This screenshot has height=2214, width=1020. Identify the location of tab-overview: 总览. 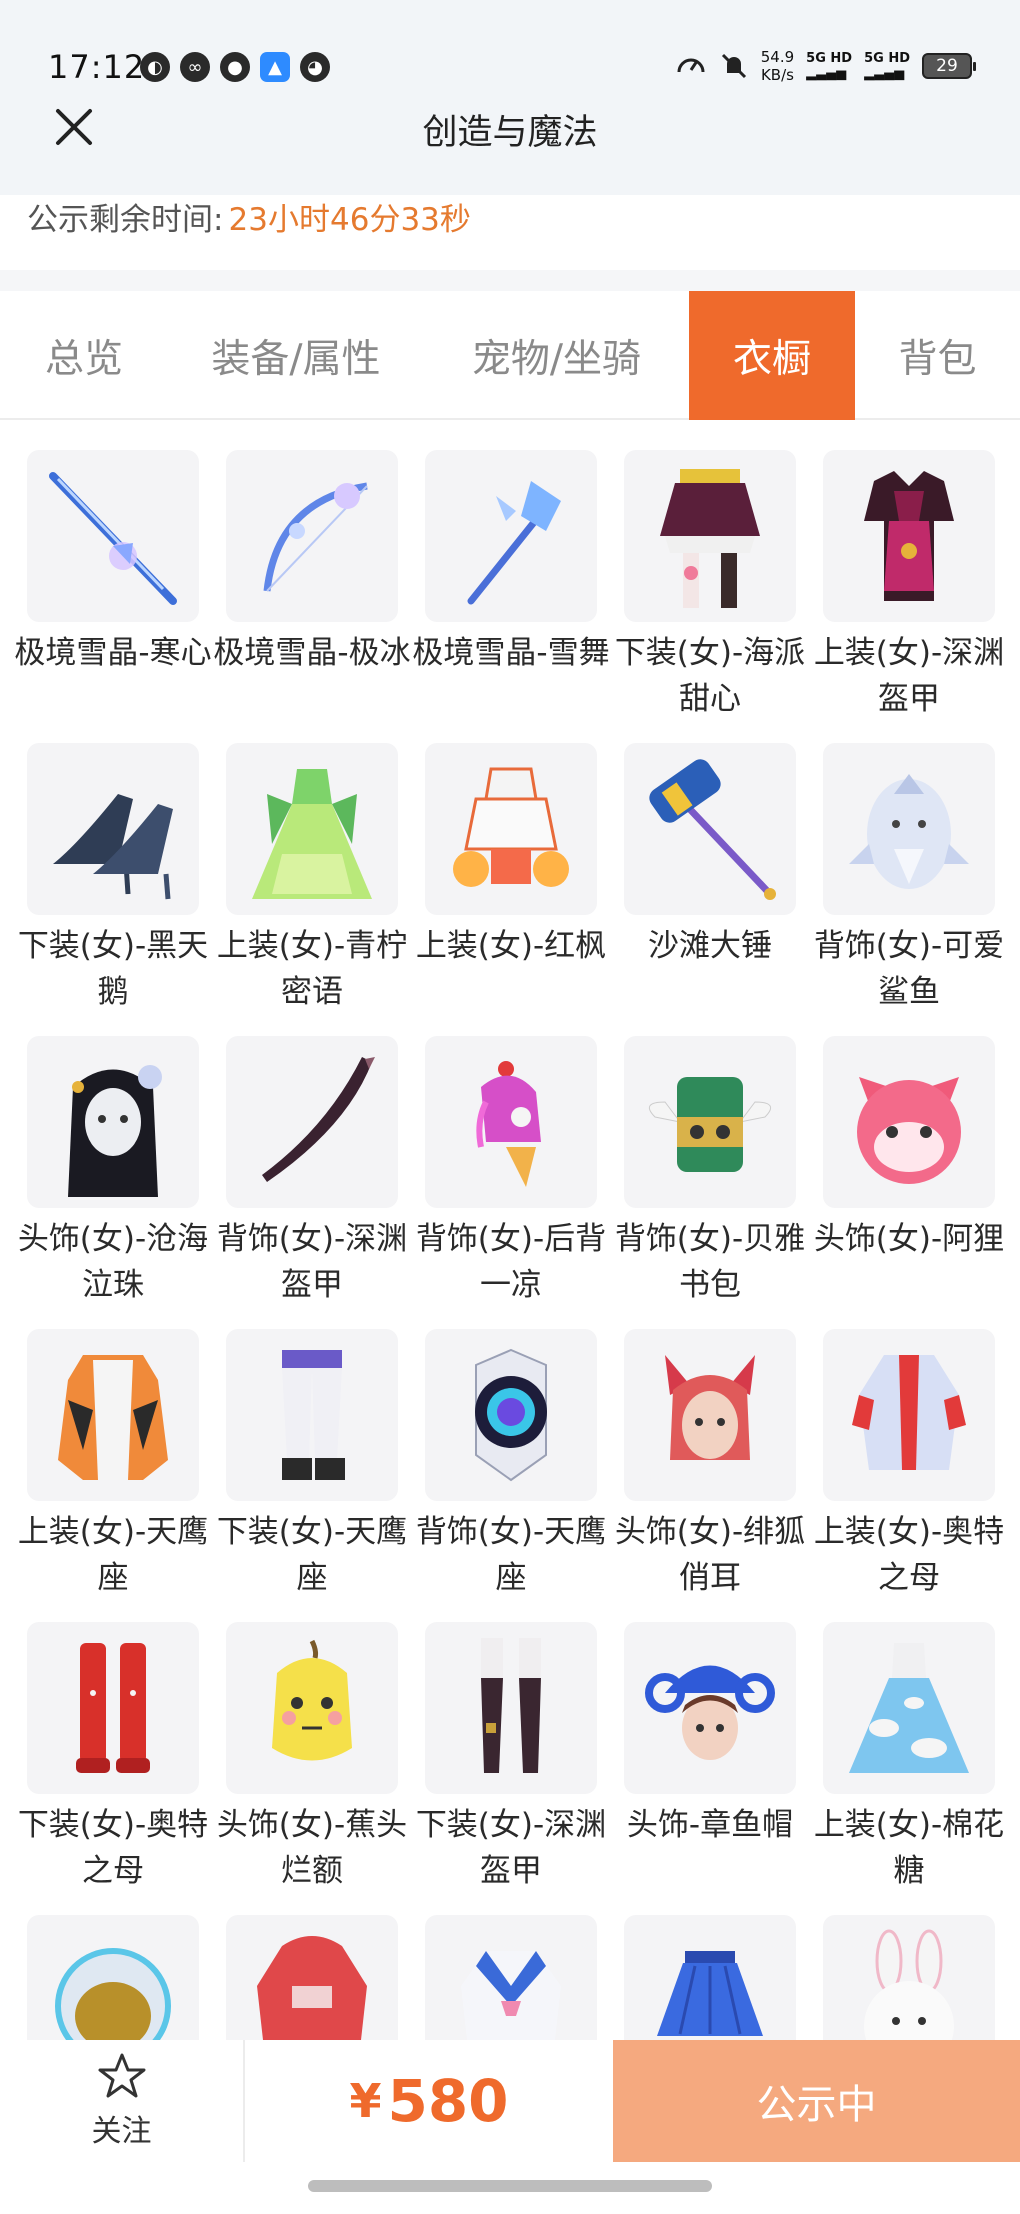
(84, 355).